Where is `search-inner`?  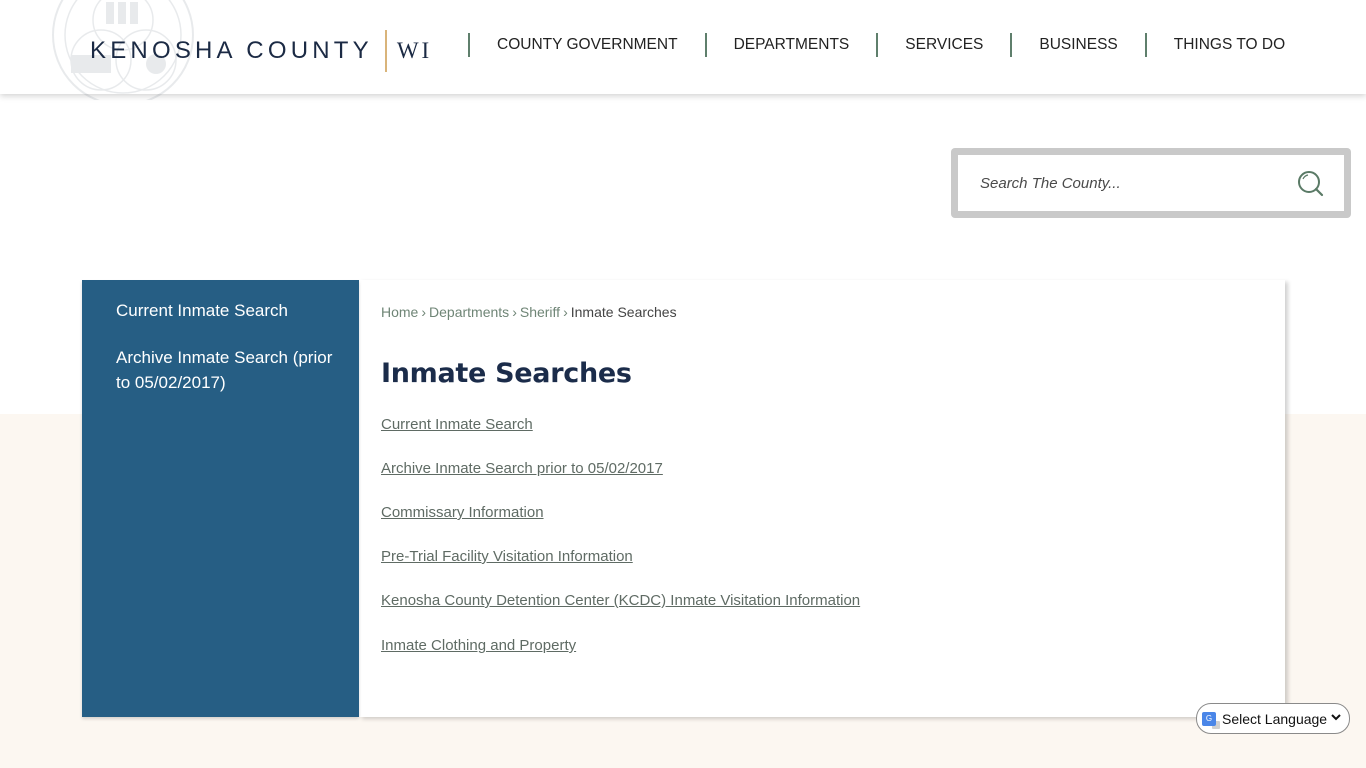
search-inner is located at coordinates (1151, 183).